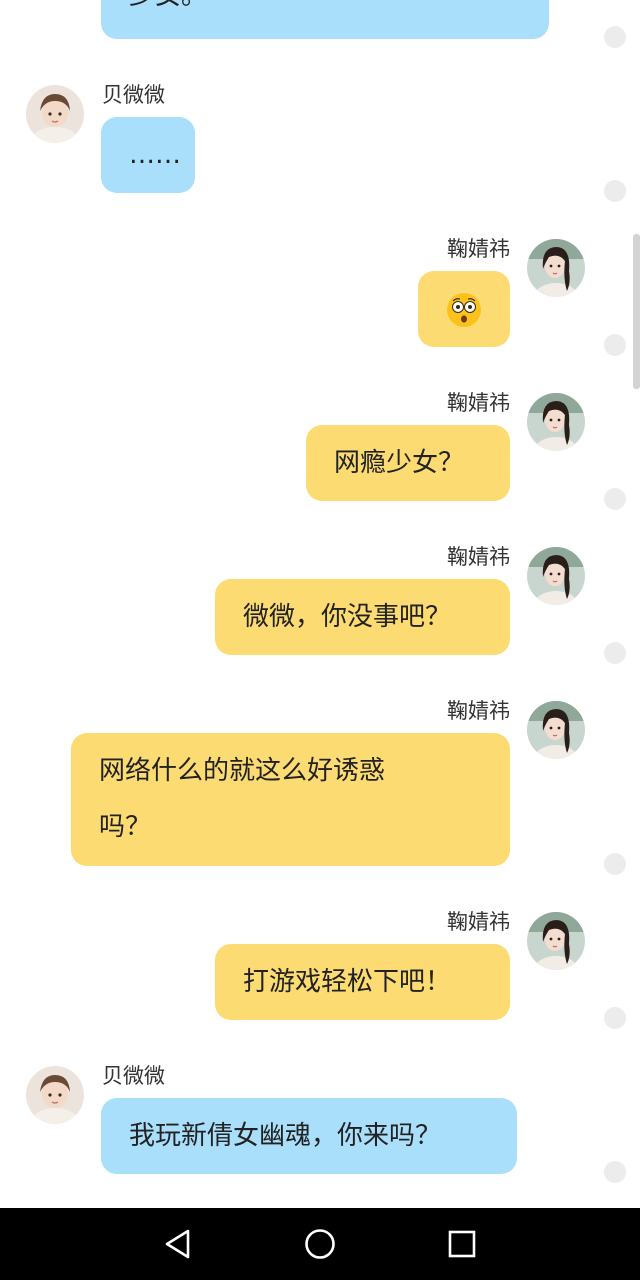  Describe the element at coordinates (178, 1244) in the screenshot. I see `back-triangle-icon` at that location.